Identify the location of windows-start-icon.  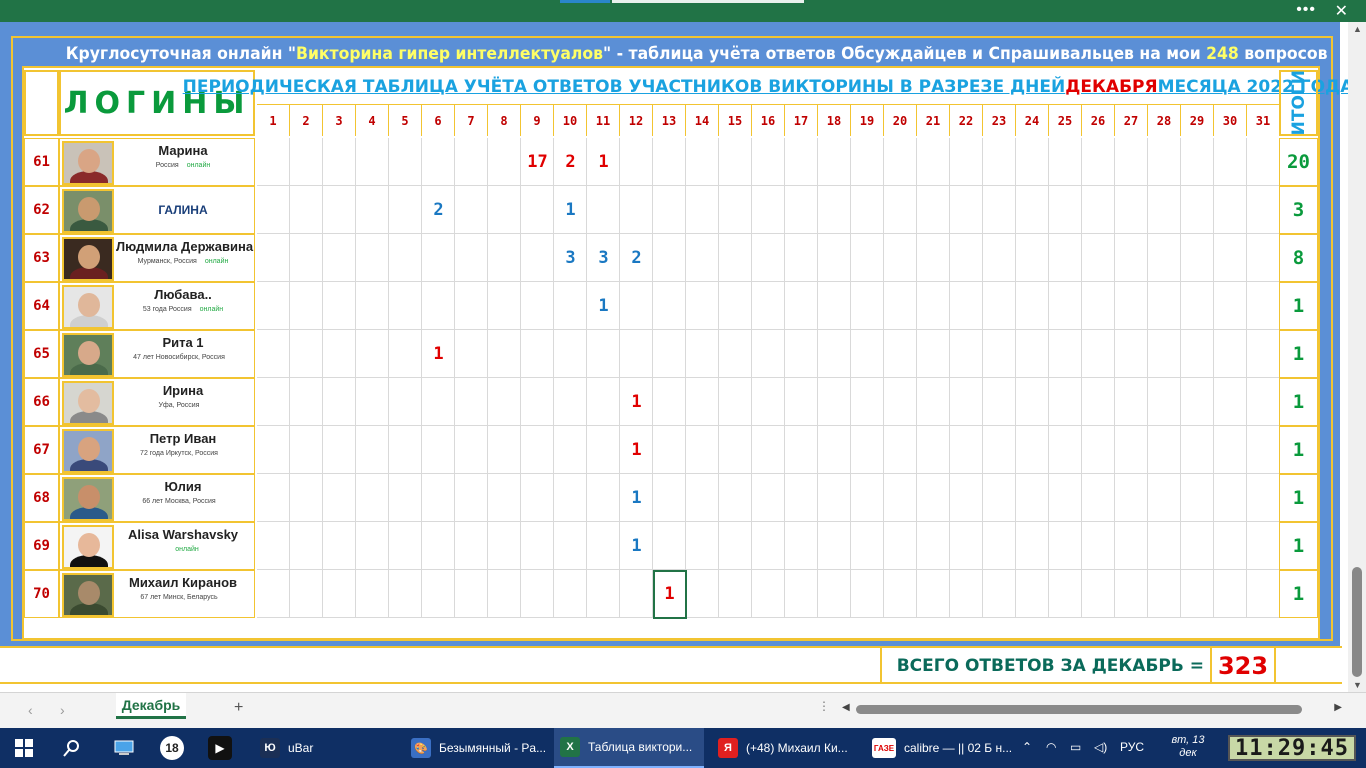
(24, 748).